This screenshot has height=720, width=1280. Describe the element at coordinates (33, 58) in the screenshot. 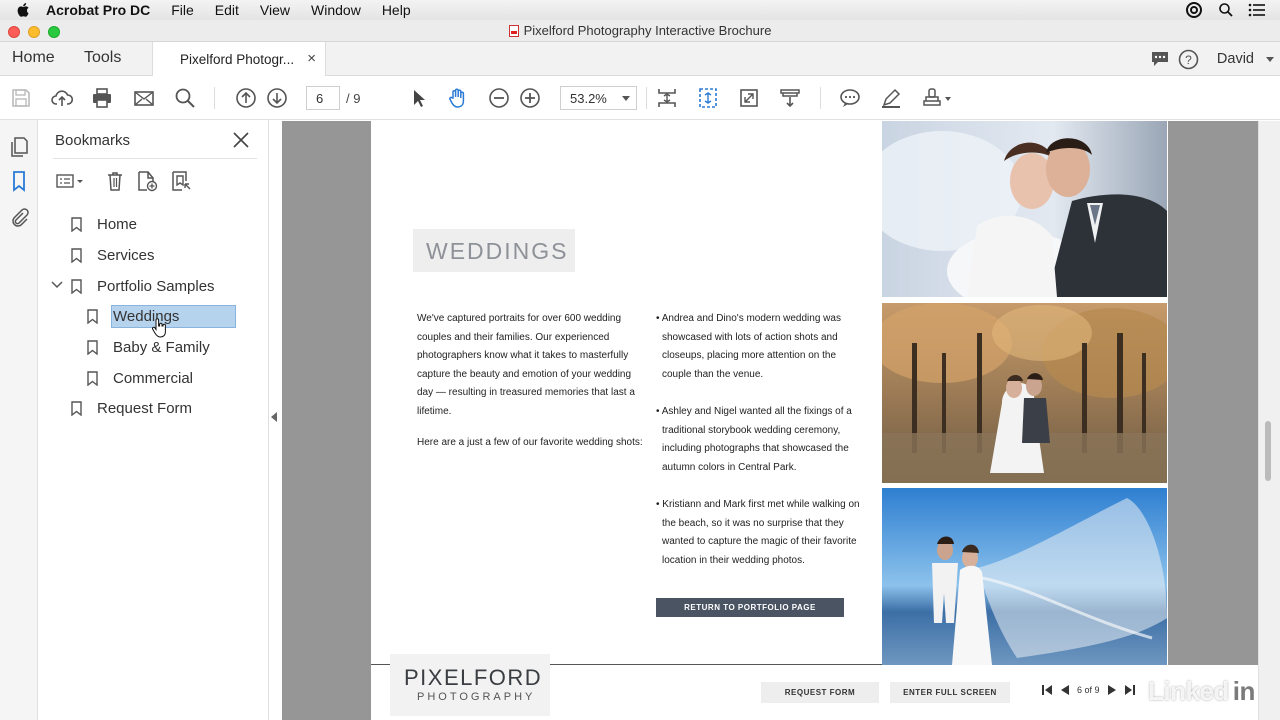

I see `home-tab: Home` at that location.